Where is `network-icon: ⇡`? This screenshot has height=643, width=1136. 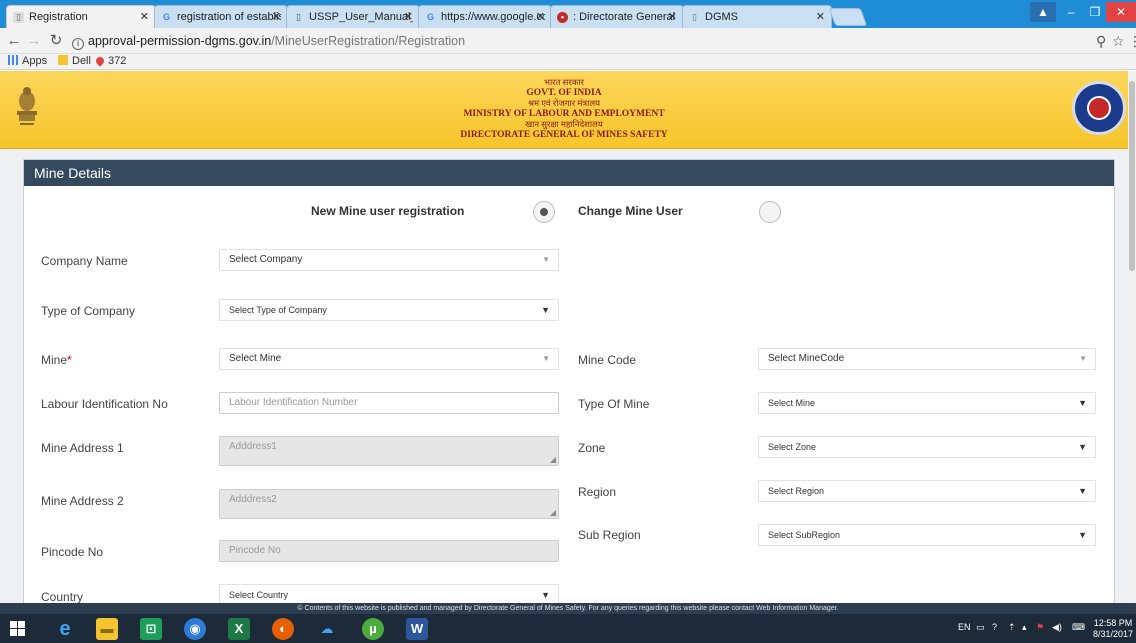
network-icon: ⇡ is located at coordinates (1012, 627).